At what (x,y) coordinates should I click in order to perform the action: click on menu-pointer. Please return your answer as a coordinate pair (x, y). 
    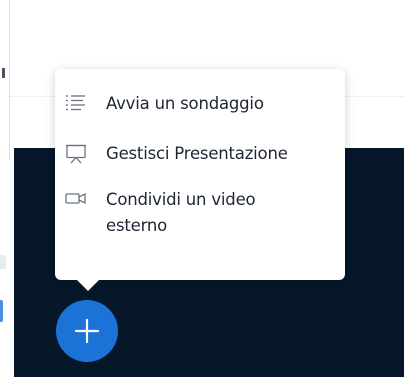
    Looking at the image, I should click on (88, 284).